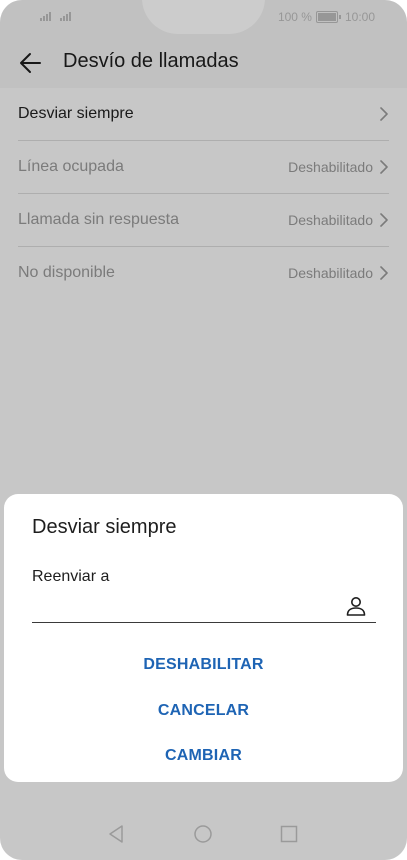  I want to click on disable-button: DESHABILITAR, so click(203, 665).